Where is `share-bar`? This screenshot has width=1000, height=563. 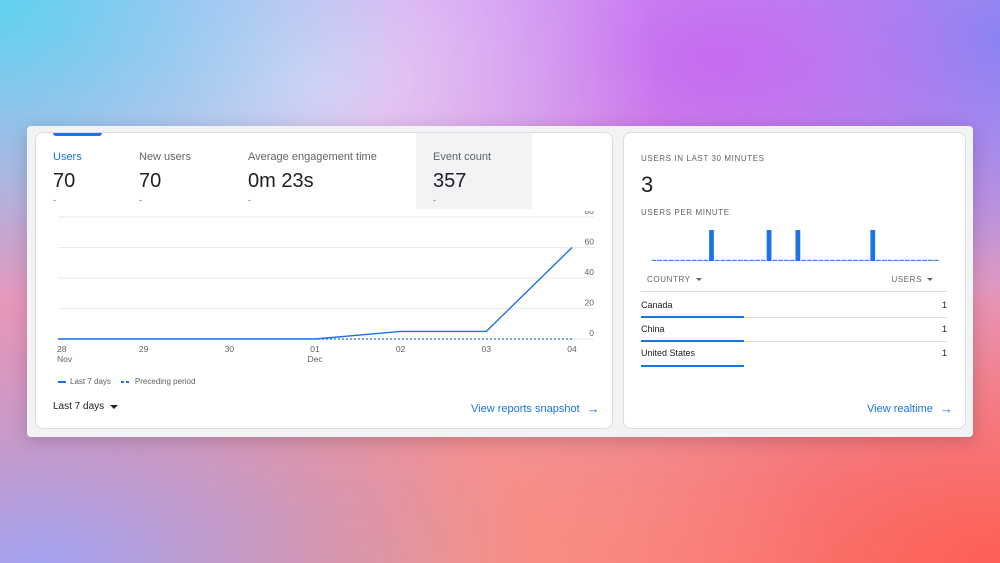
share-bar is located at coordinates (692, 366).